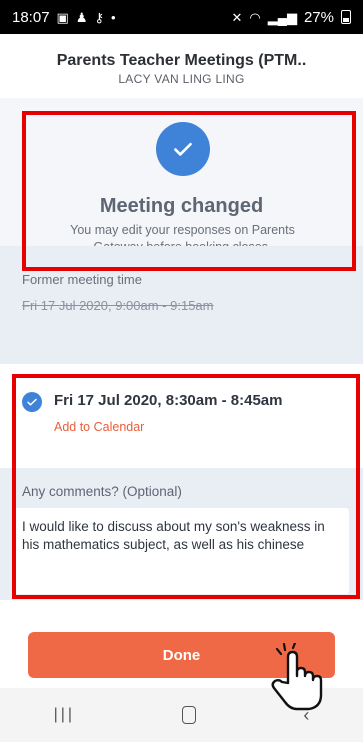 The height and width of the screenshot is (742, 363). I want to click on home-icon, so click(189, 715).